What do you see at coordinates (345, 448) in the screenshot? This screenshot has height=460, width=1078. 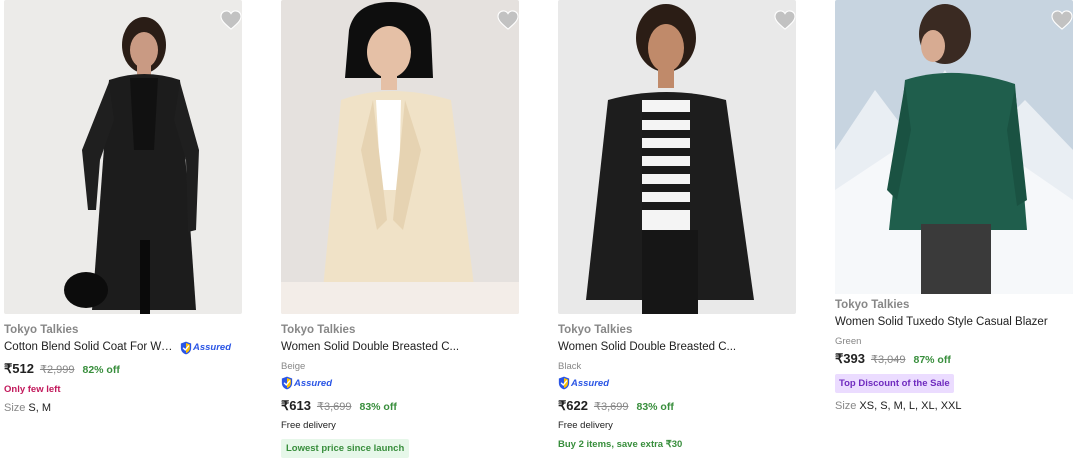 I see `offer-badge: Lowest price since launch` at bounding box center [345, 448].